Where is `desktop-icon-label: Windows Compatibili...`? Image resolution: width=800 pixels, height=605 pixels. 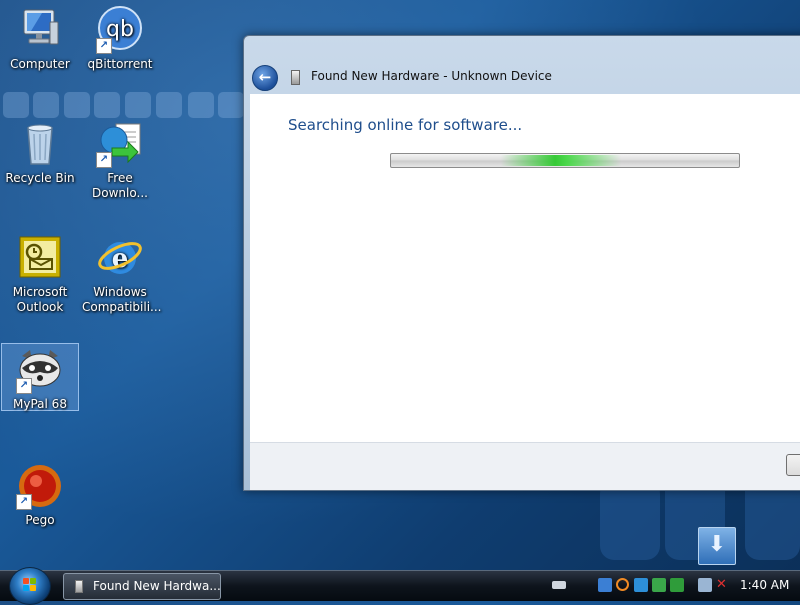 desktop-icon-label: Windows Compatibili... is located at coordinates (122, 299).